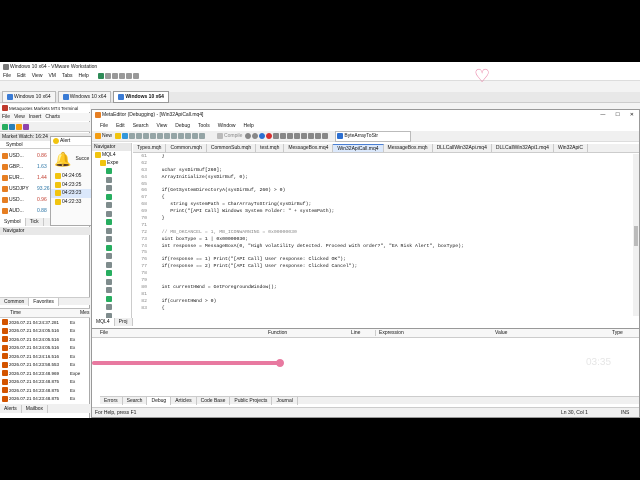 Image resolution: width=640 pixels, height=480 pixels. What do you see at coordinates (262, 136) in the screenshot?
I see `pause-icon` at bounding box center [262, 136].